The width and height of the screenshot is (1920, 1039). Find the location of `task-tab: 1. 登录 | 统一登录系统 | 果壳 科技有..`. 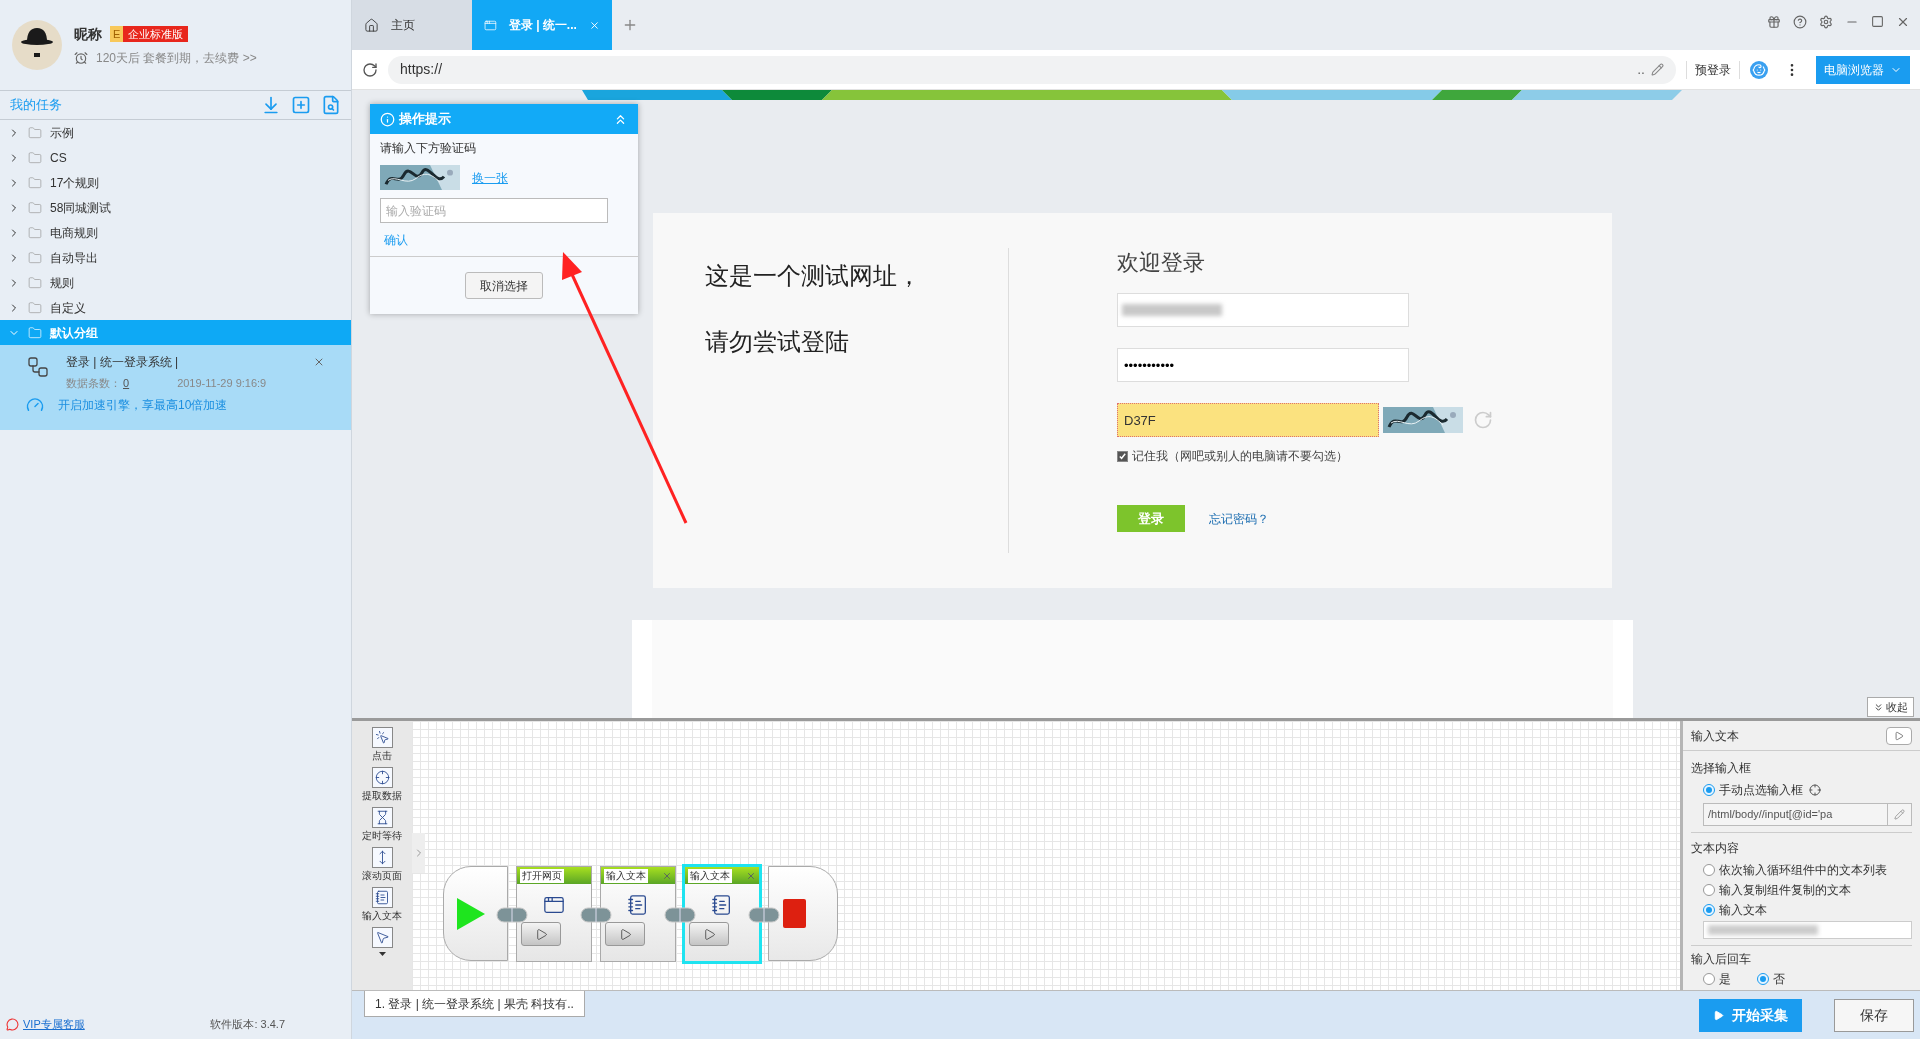

task-tab: 1. 登录 | 统一登录系统 | 果壳 科技有.. is located at coordinates (474, 1004).